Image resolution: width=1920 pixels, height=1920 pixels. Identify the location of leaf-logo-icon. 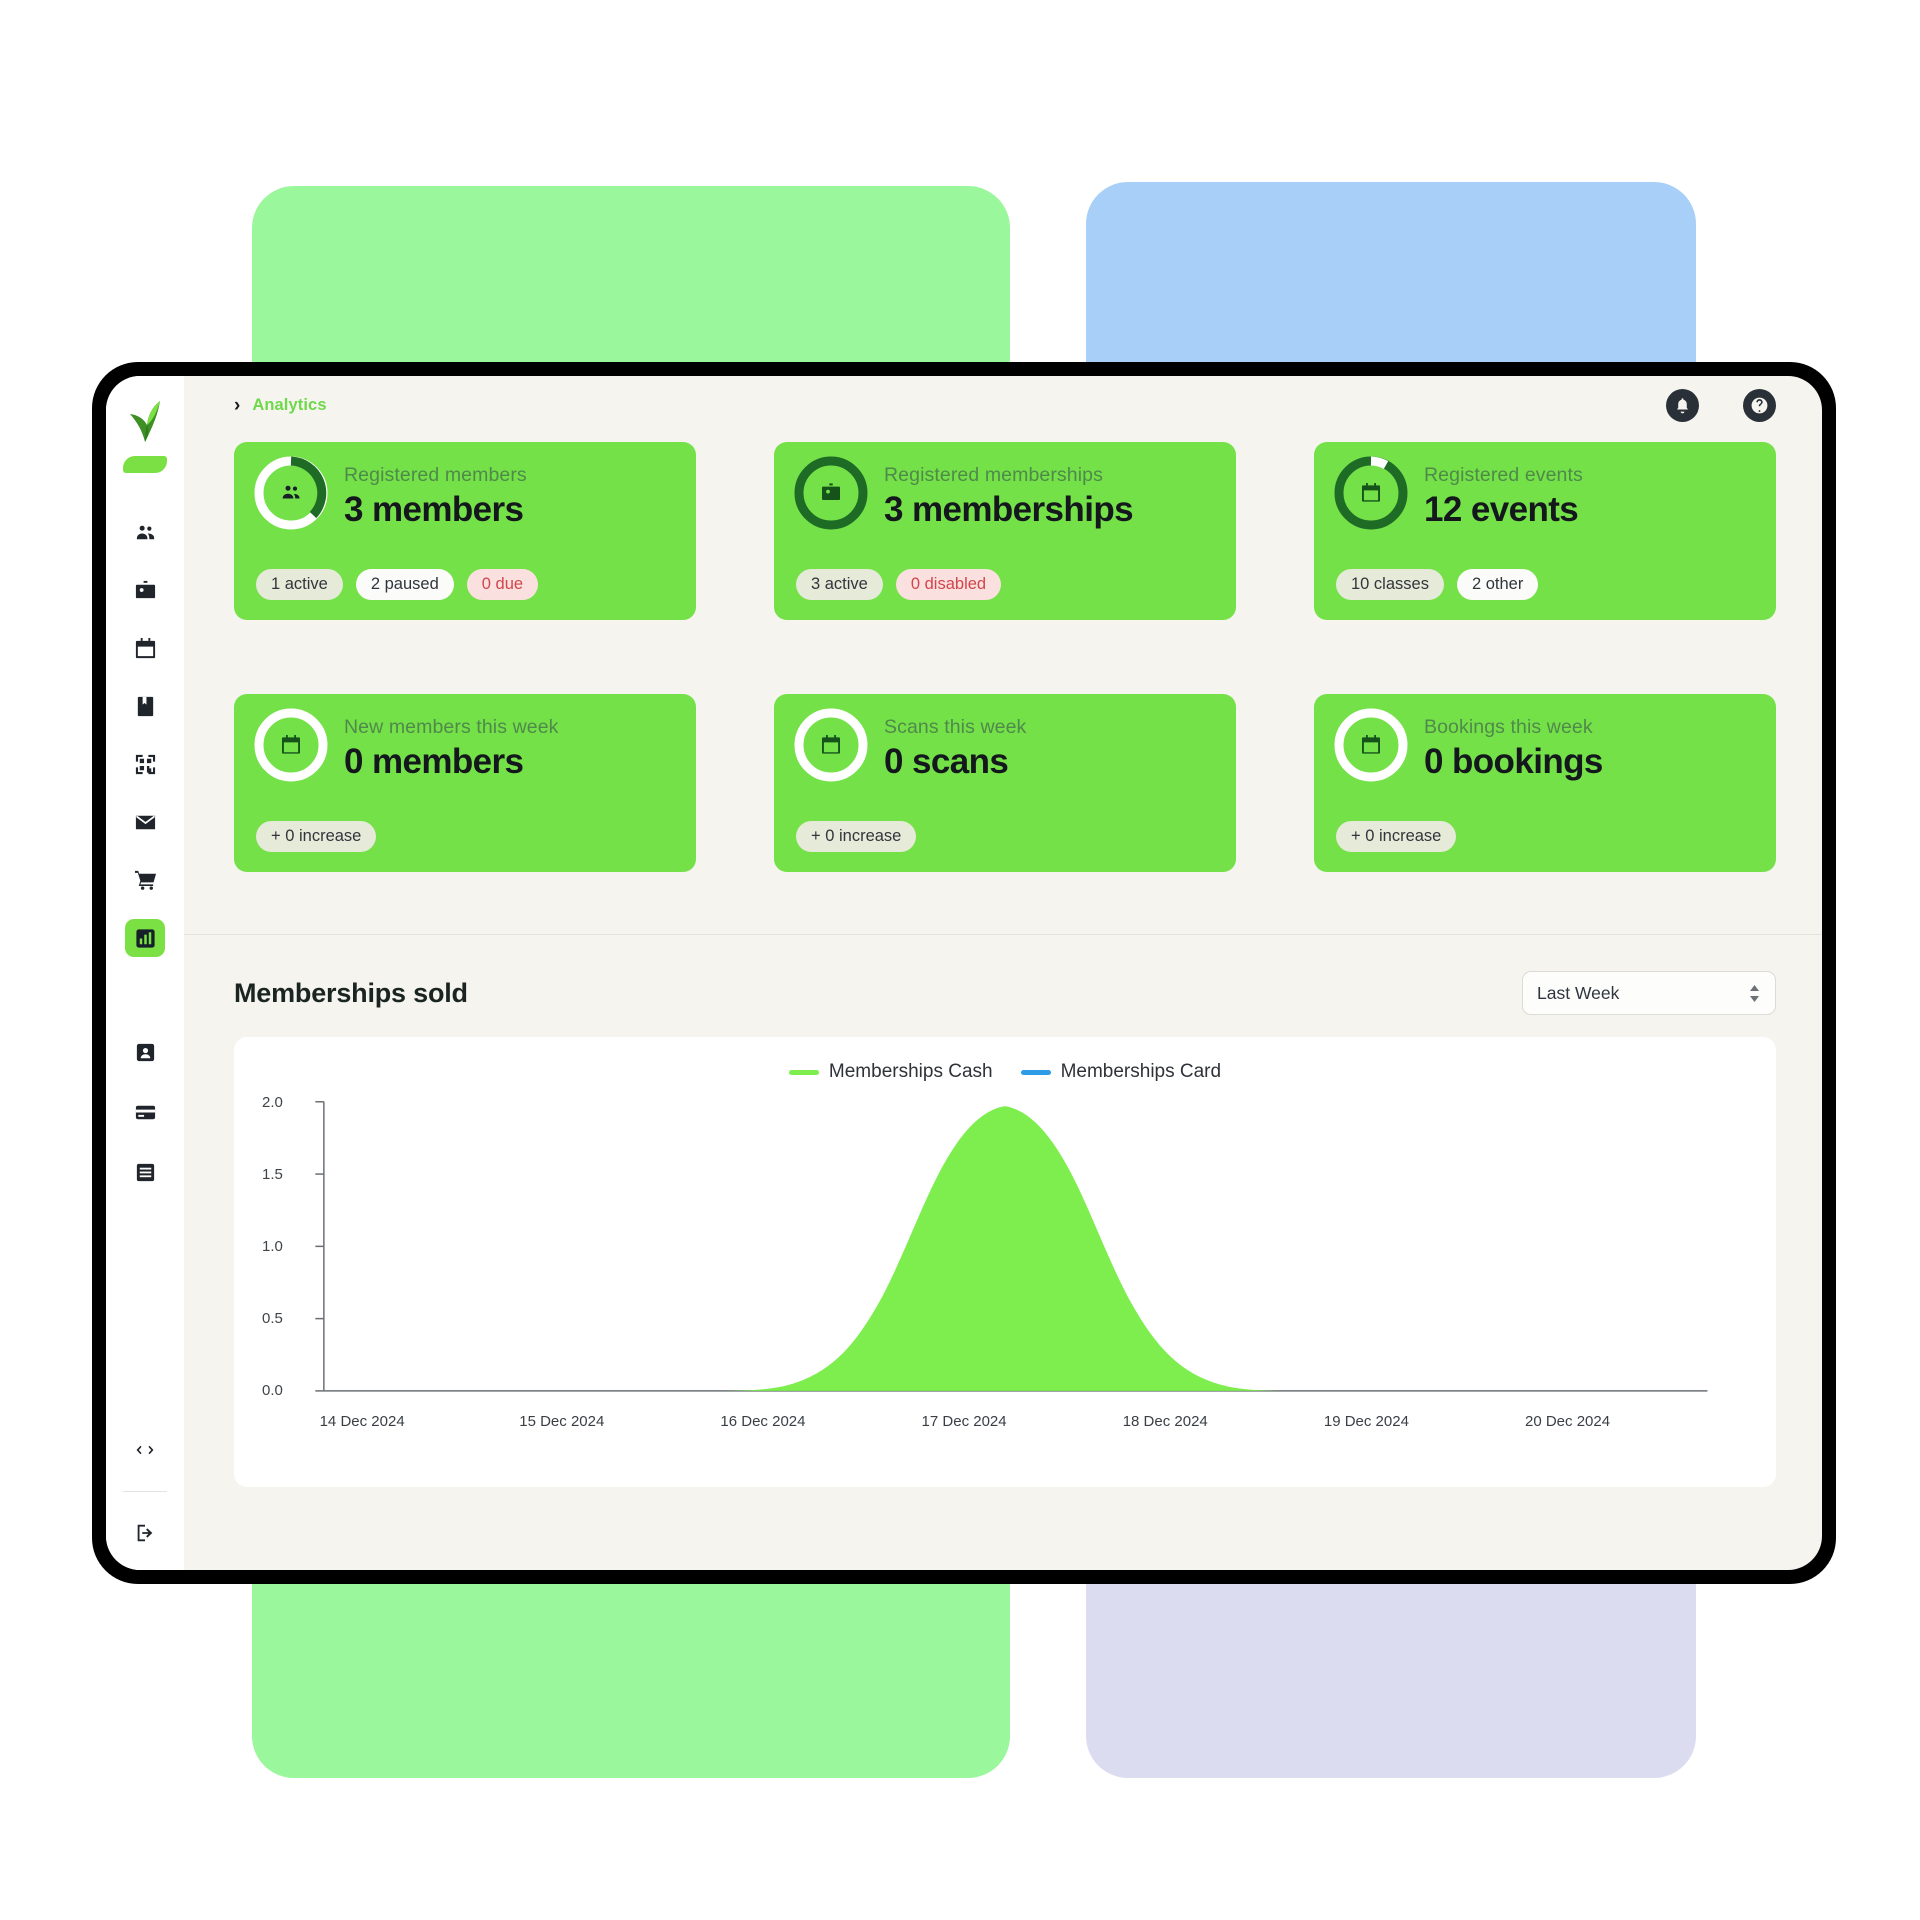
(145, 421).